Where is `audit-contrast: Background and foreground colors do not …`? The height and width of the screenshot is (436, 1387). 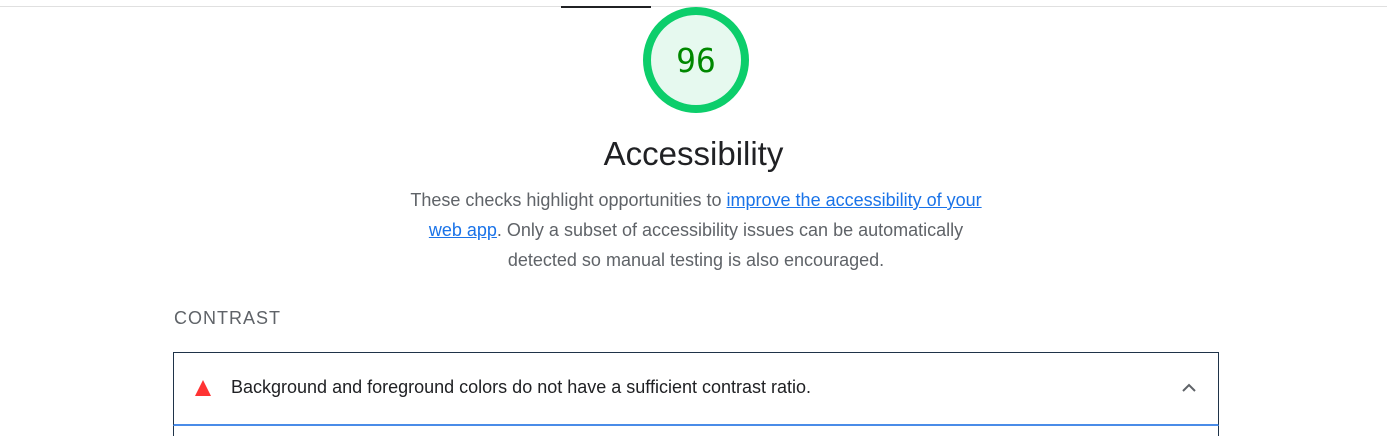
audit-contrast: Background and foreground colors do not … is located at coordinates (696, 389).